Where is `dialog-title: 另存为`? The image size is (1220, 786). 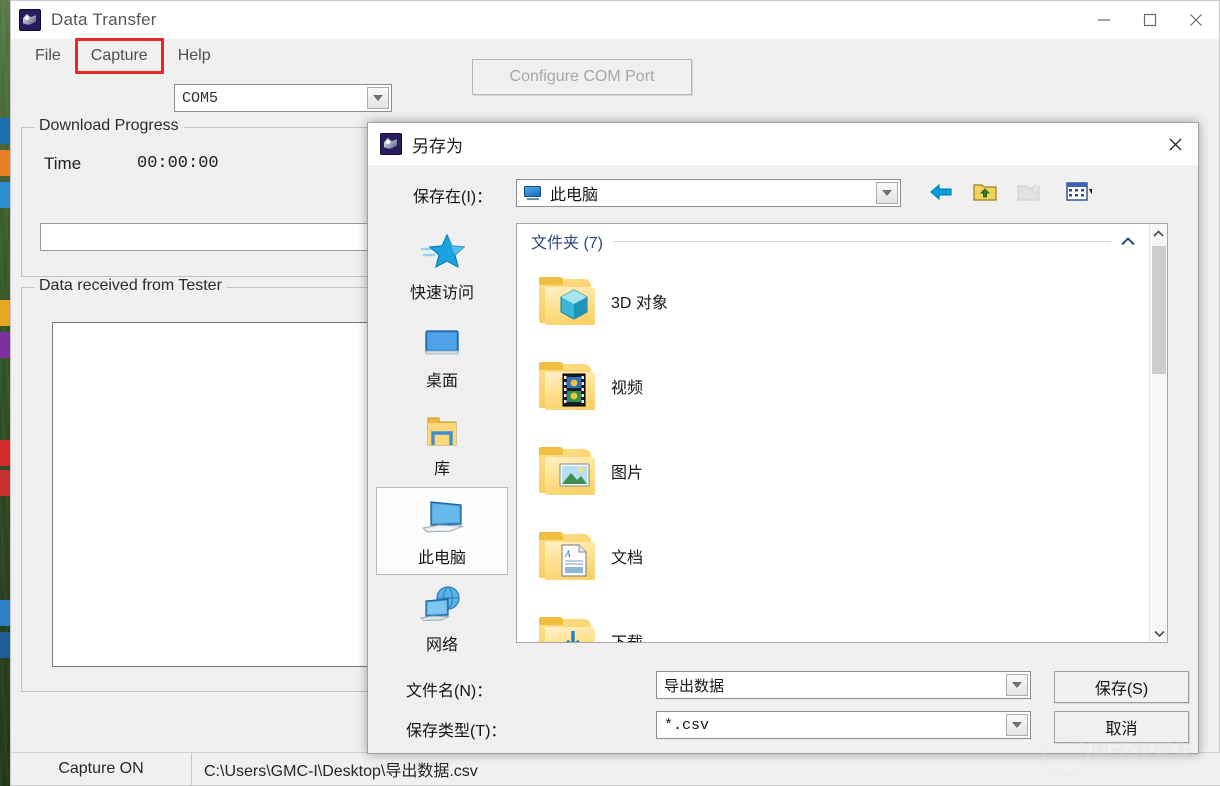
dialog-title: 另存为 is located at coordinates (437, 146).